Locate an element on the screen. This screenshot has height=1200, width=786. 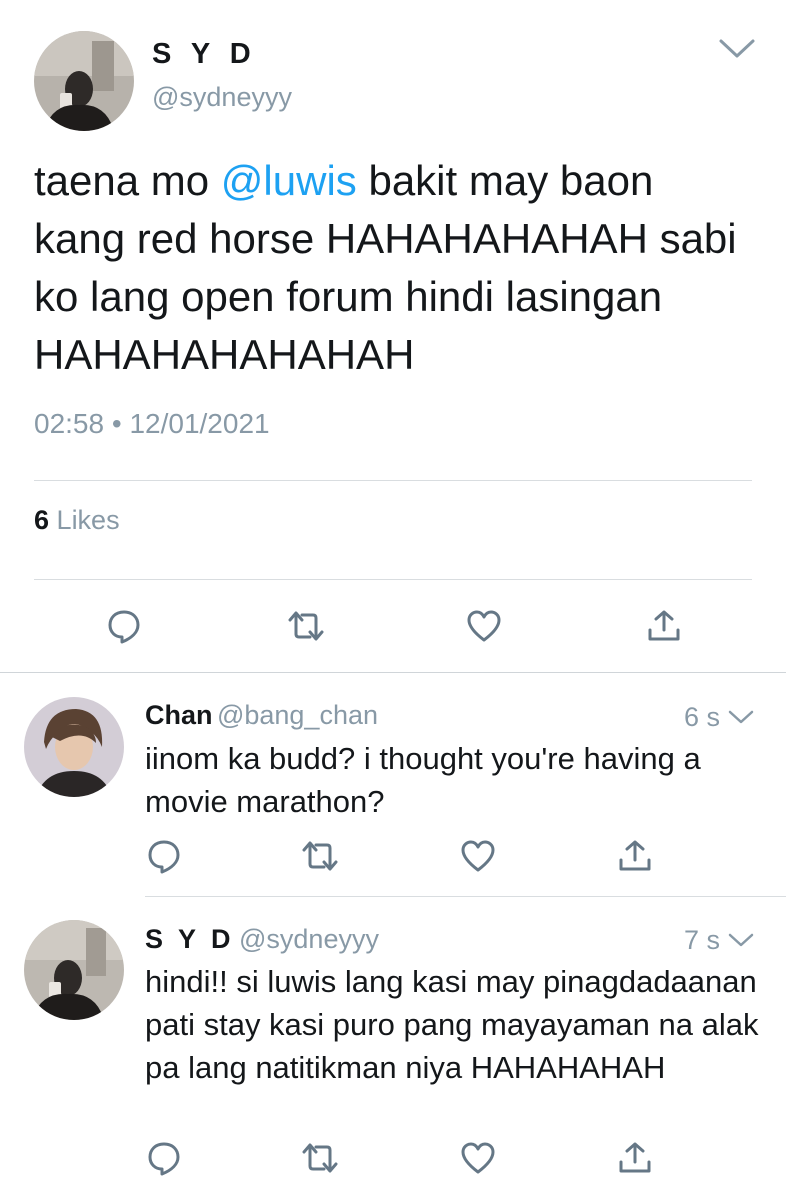
mention-link: @luwis is located at coordinates (289, 180).